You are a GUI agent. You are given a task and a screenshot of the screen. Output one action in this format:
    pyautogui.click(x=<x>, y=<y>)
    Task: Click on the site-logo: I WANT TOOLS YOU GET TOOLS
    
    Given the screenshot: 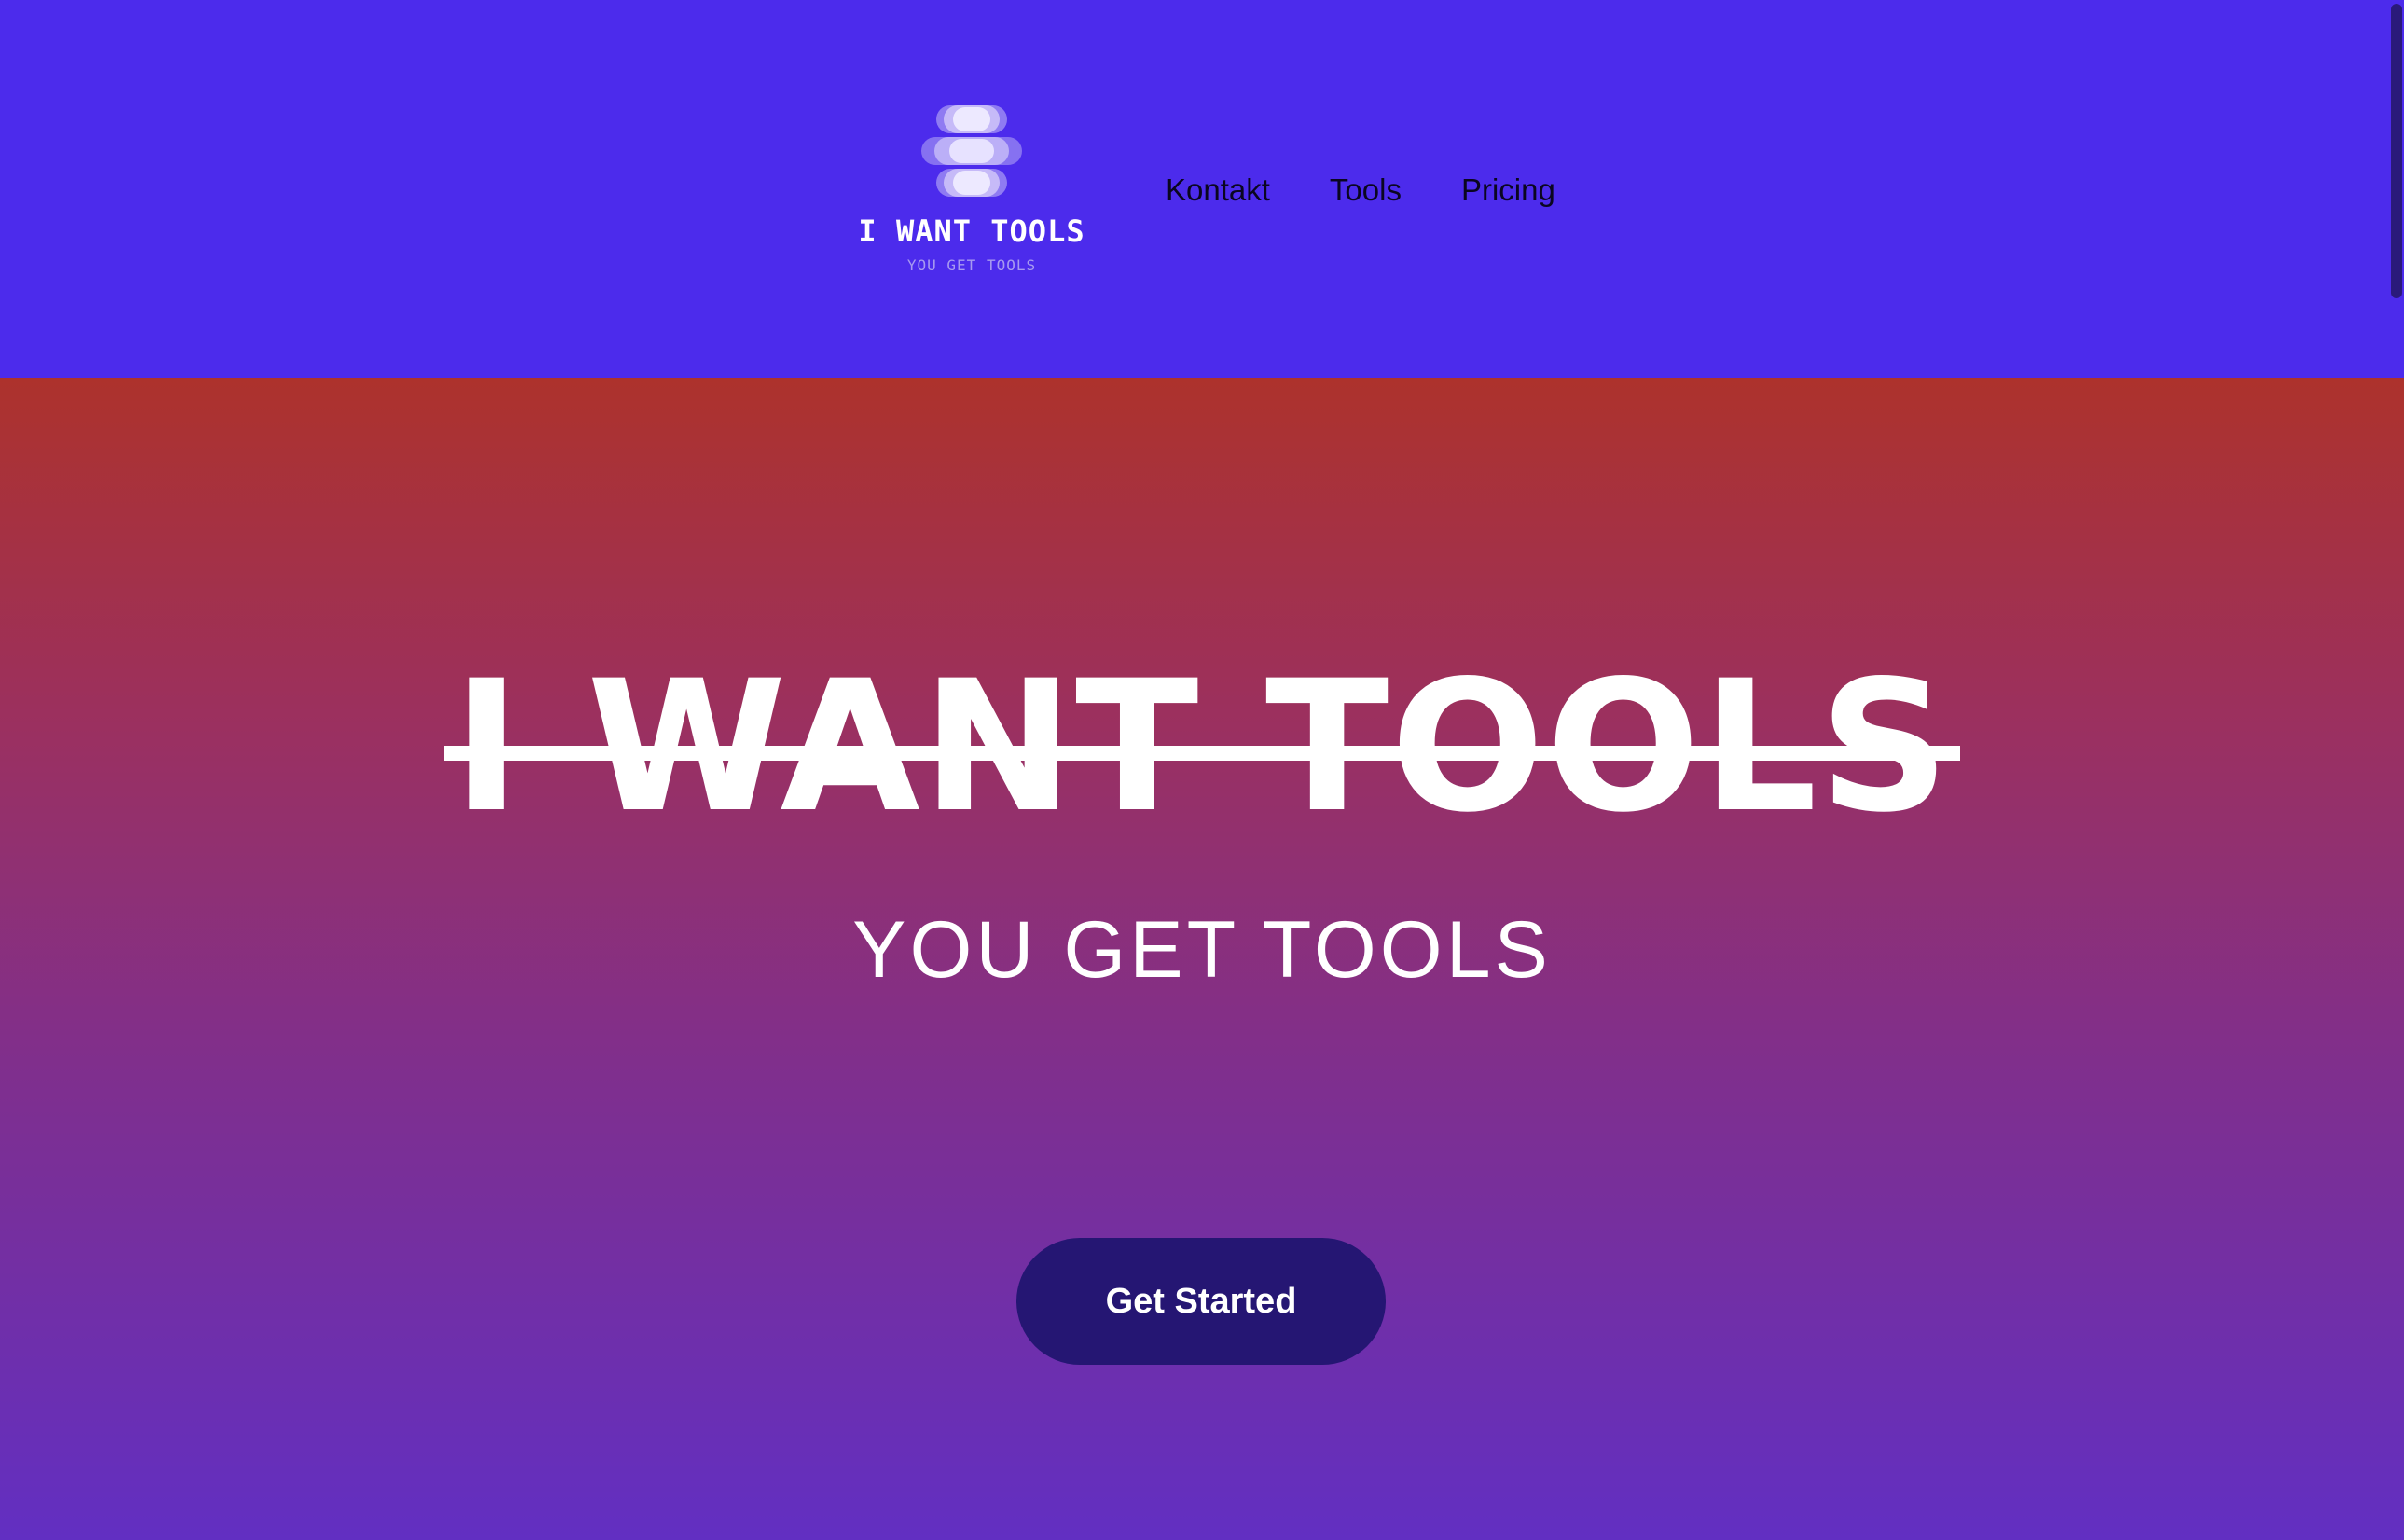 What is the action you would take?
    pyautogui.click(x=971, y=191)
    